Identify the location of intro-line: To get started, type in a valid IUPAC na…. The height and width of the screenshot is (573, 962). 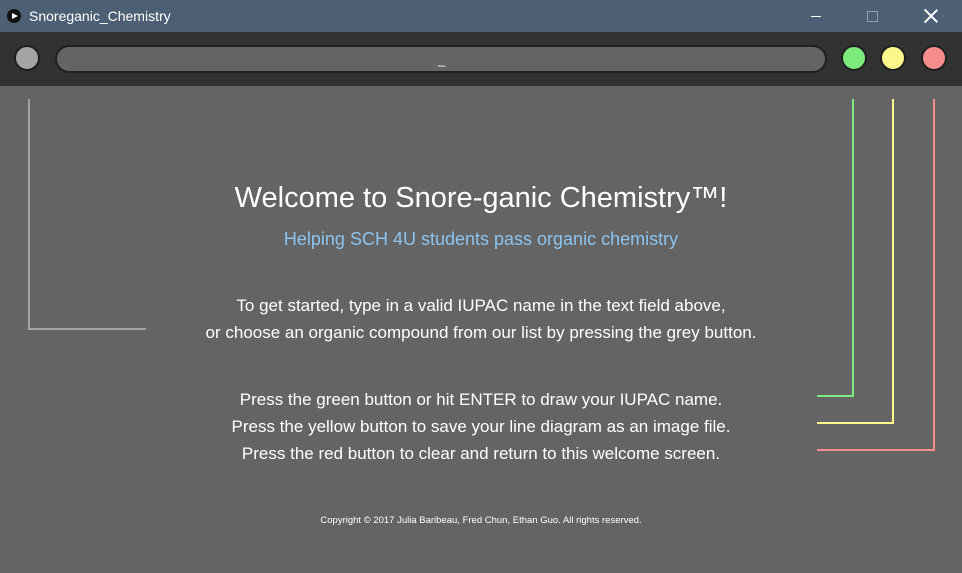
(481, 305).